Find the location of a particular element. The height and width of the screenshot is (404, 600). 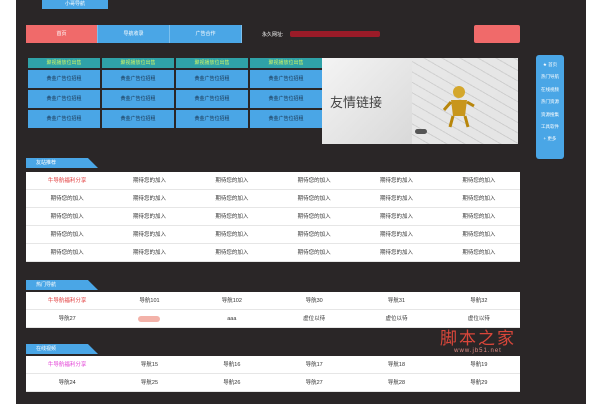

link-cell: 导航18 is located at coordinates (396, 365).